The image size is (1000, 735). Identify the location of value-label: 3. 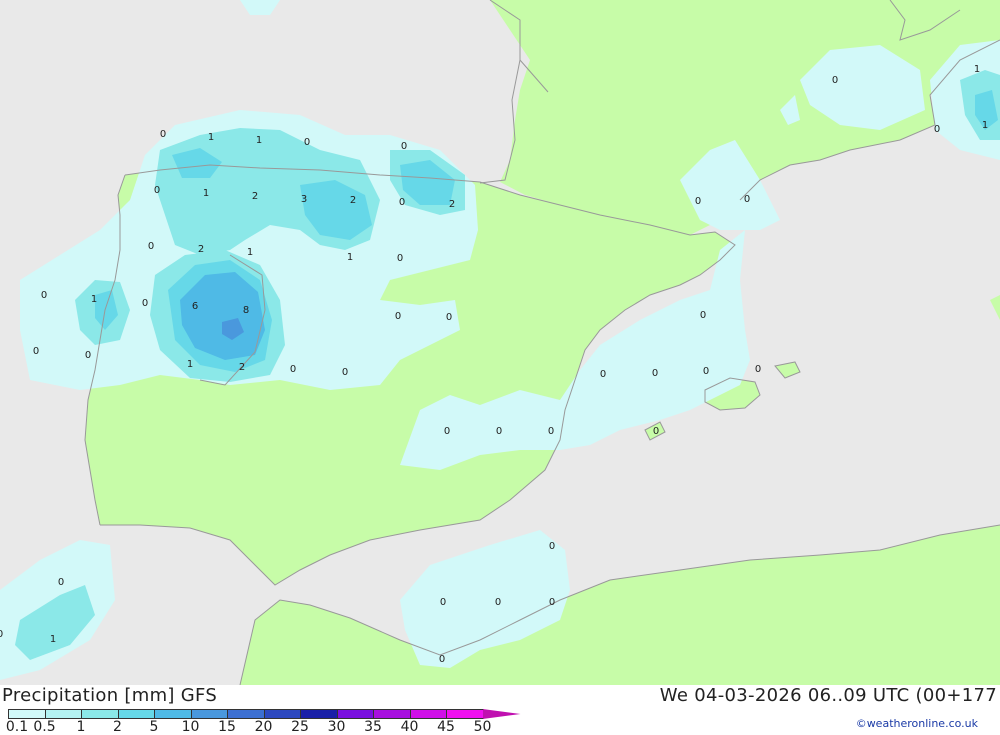
(304, 199).